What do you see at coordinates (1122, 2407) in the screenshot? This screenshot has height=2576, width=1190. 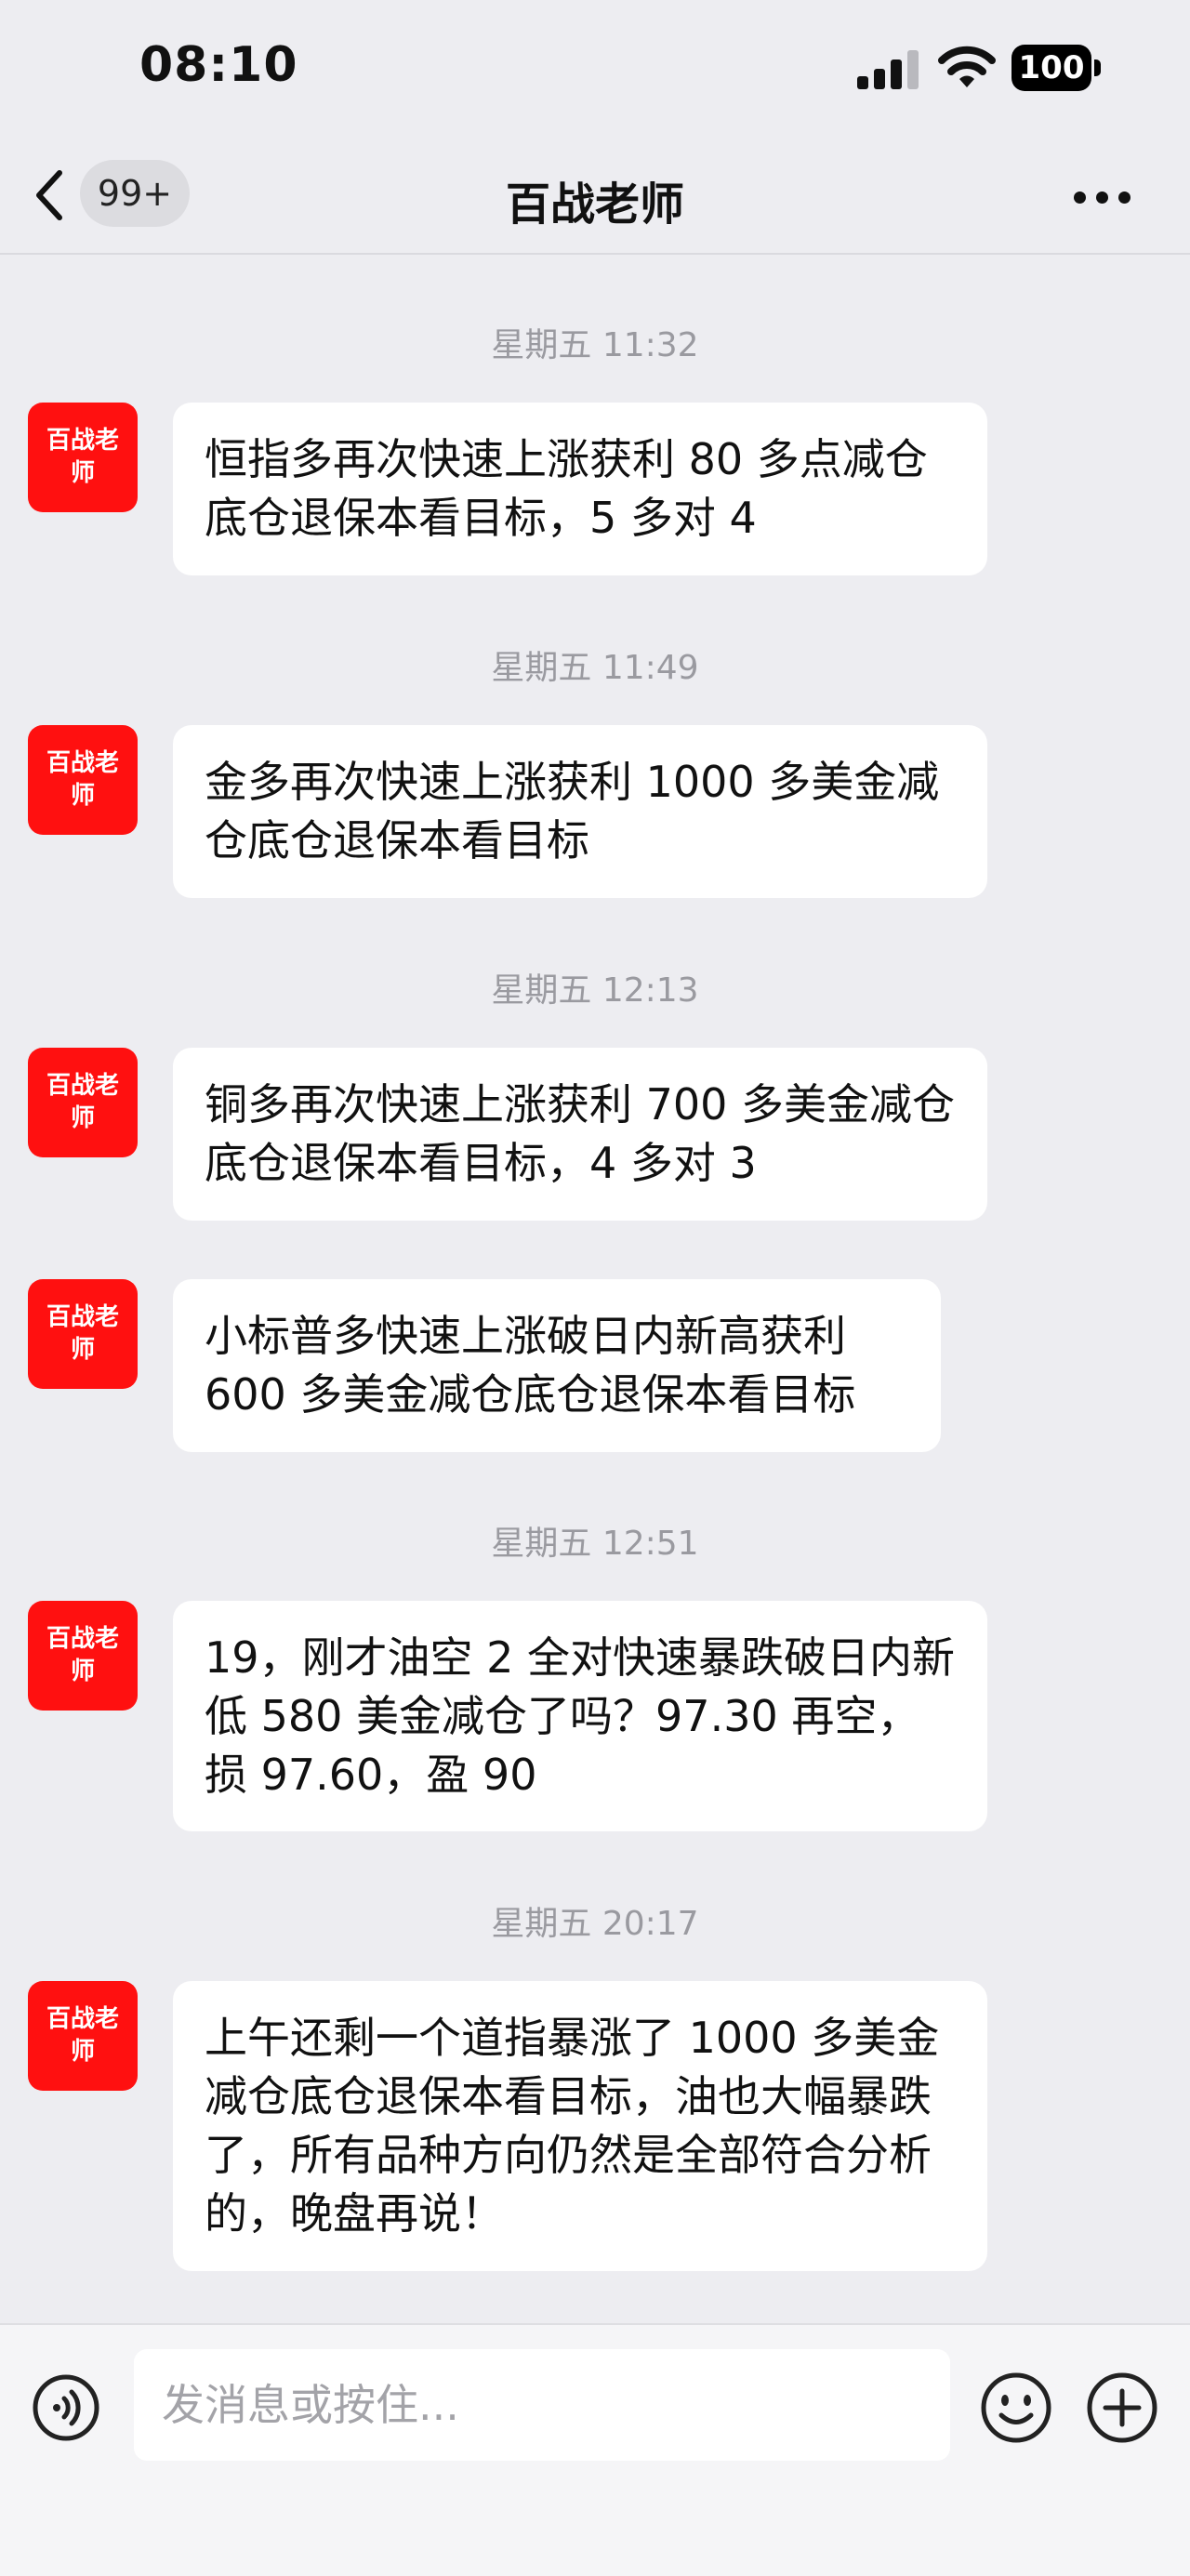 I see `plus-icon` at bounding box center [1122, 2407].